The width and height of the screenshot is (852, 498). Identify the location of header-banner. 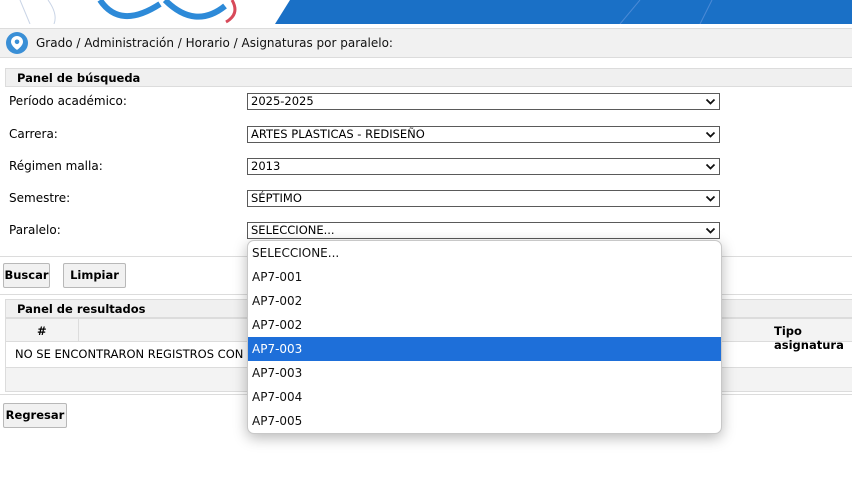
(426, 12).